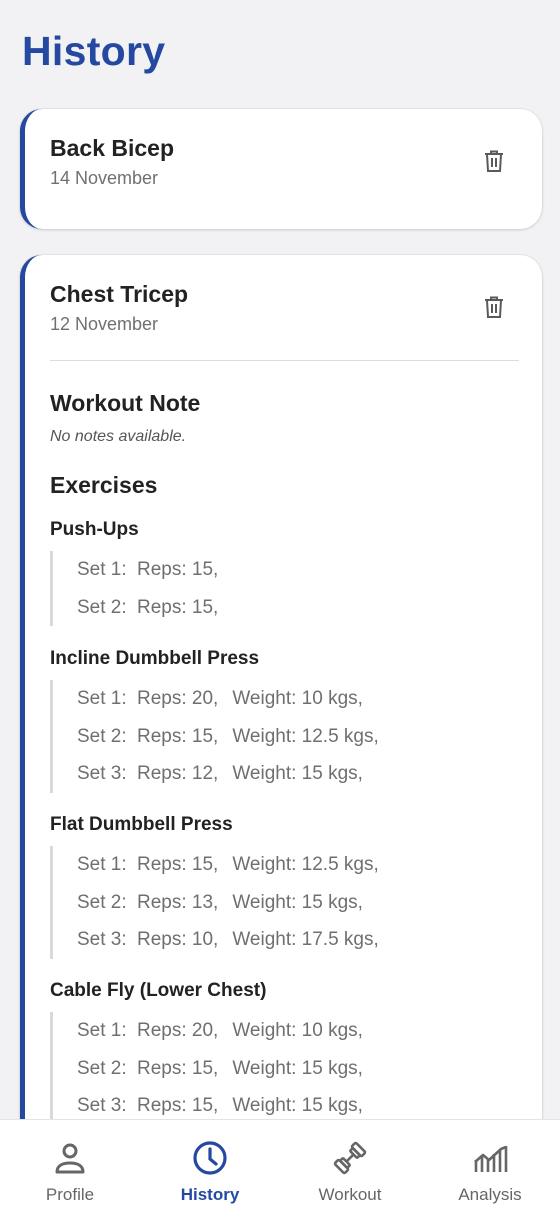 This screenshot has height=1213, width=560. I want to click on page-title: History, so click(94, 51).